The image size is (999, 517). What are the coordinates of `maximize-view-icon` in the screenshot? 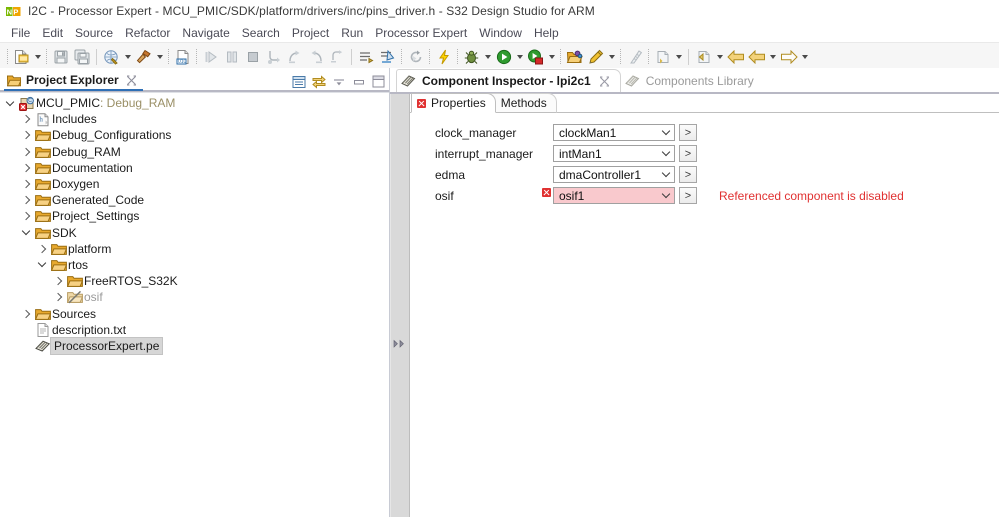 It's located at (378, 81).